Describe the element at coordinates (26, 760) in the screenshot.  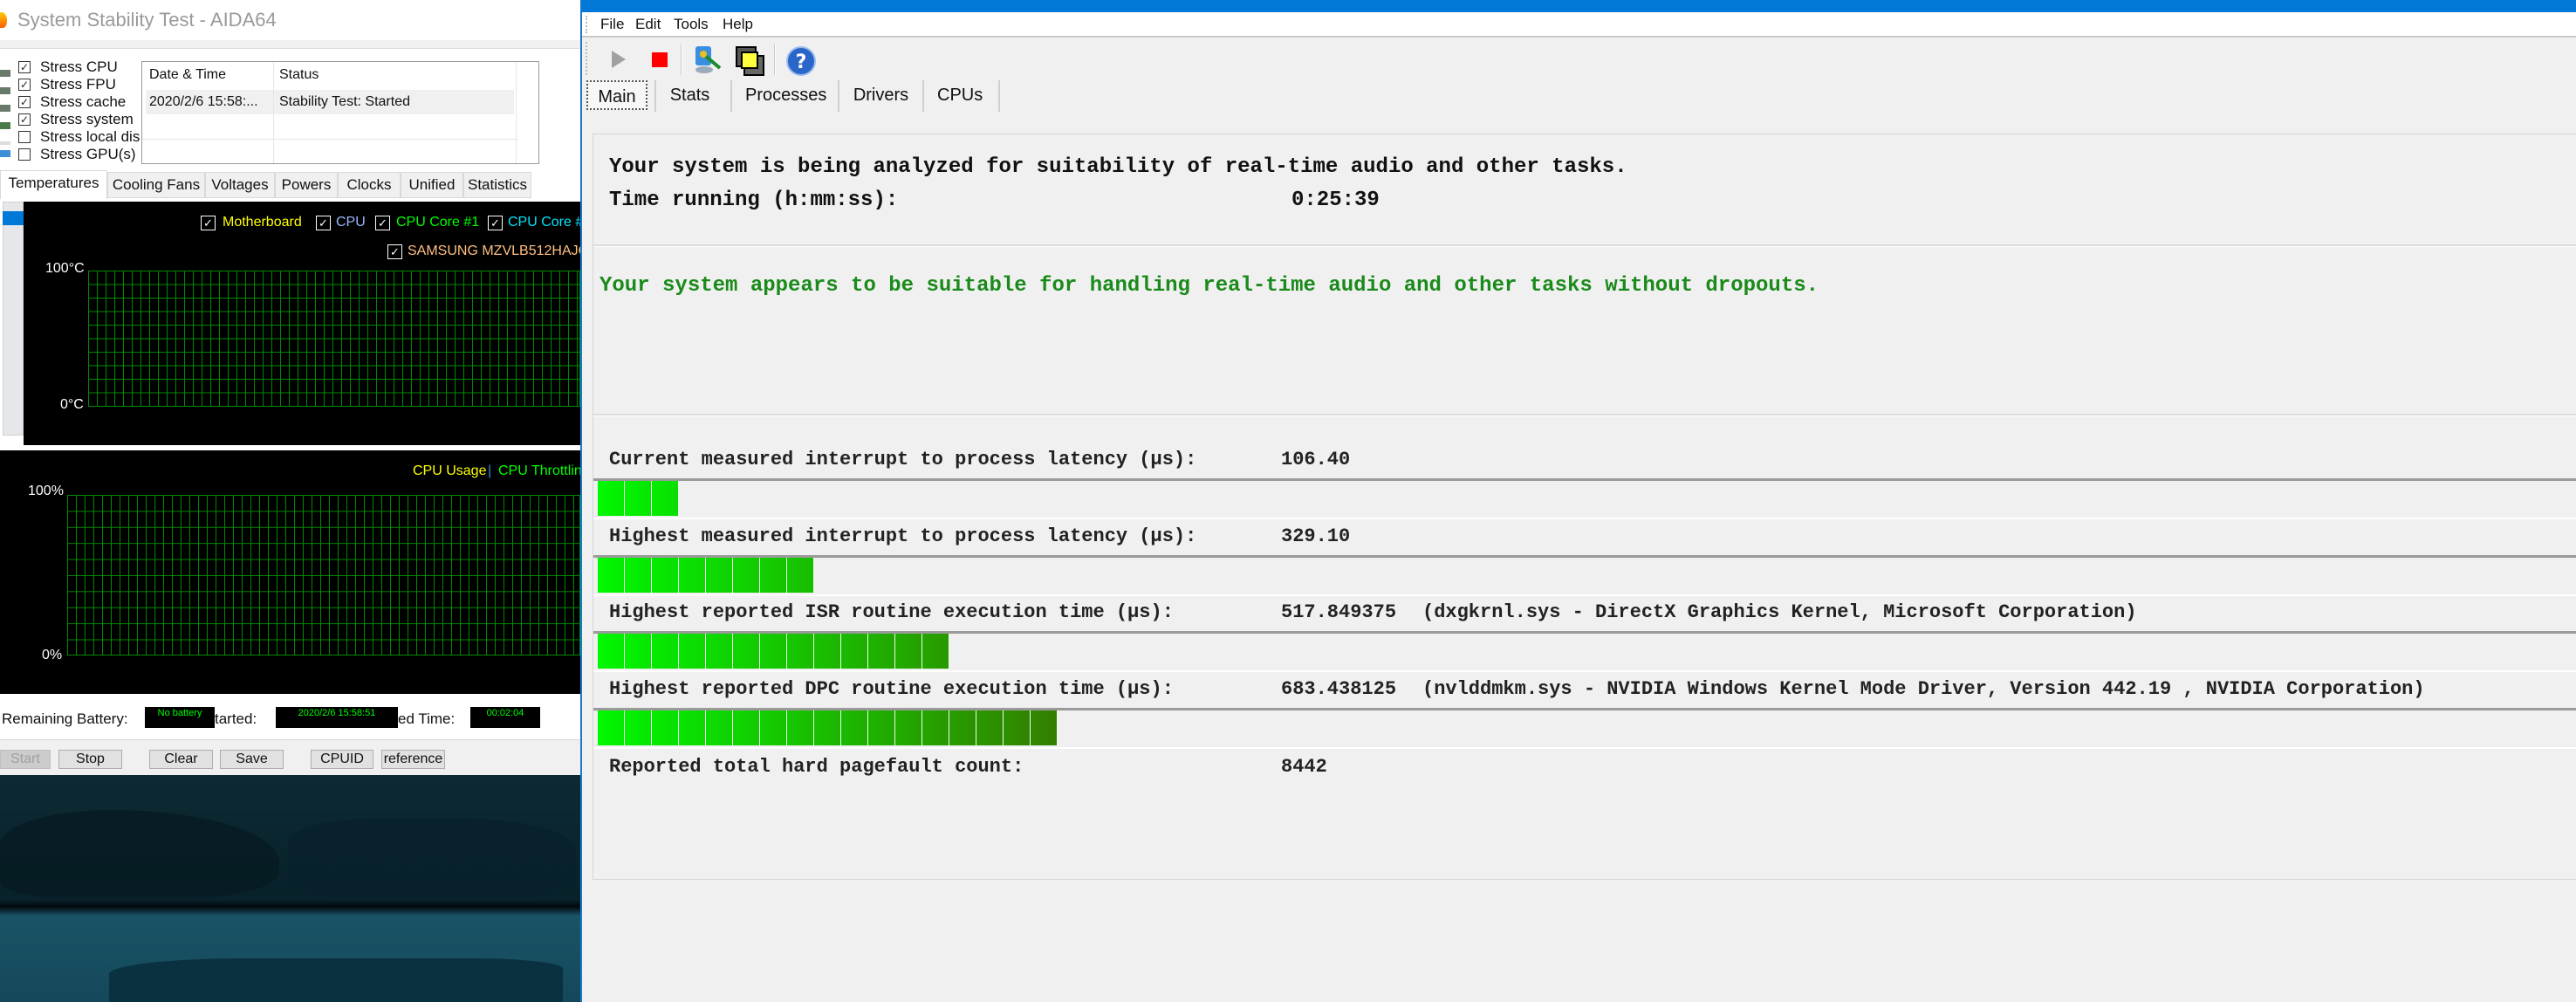
I see `start-button: Start` at that location.